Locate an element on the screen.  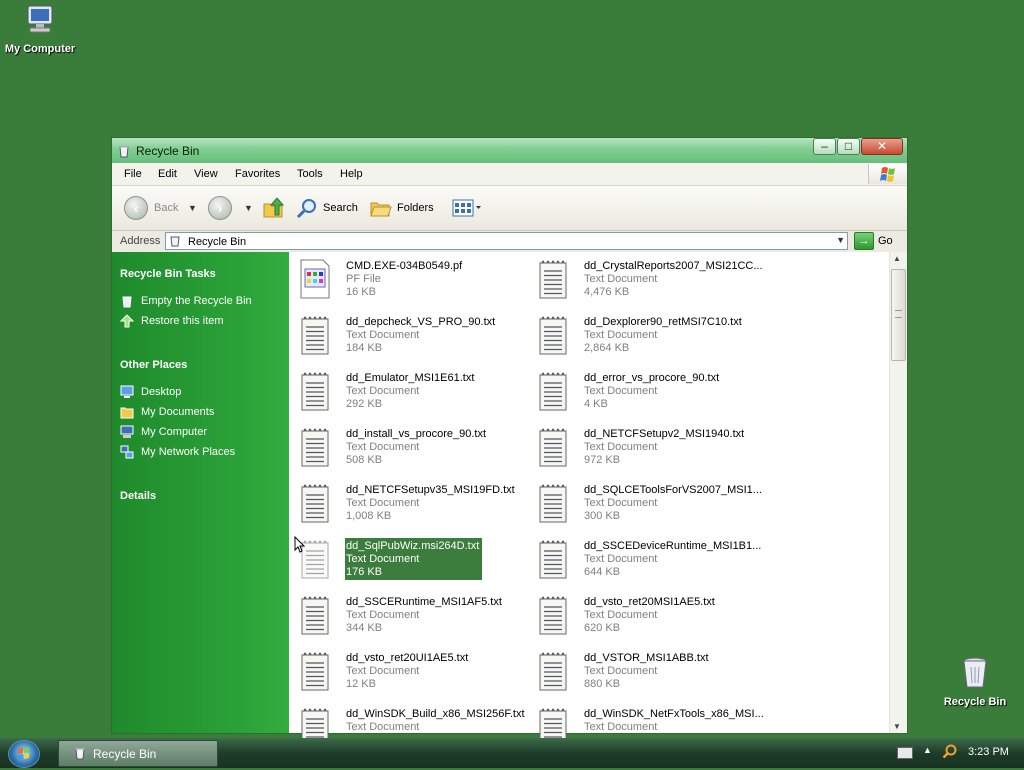
file-item: CMD.EXE-034B0549.pf PF File 16 KB is located at coordinates (404, 278).